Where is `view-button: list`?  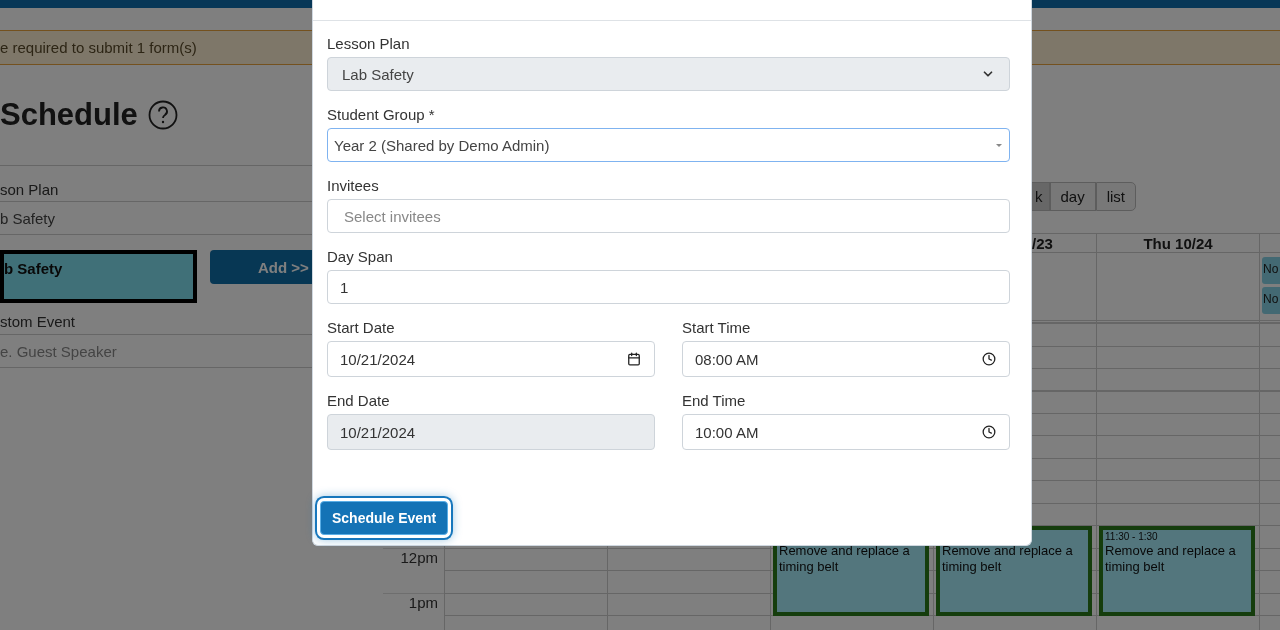
view-button: list is located at coordinates (1116, 196).